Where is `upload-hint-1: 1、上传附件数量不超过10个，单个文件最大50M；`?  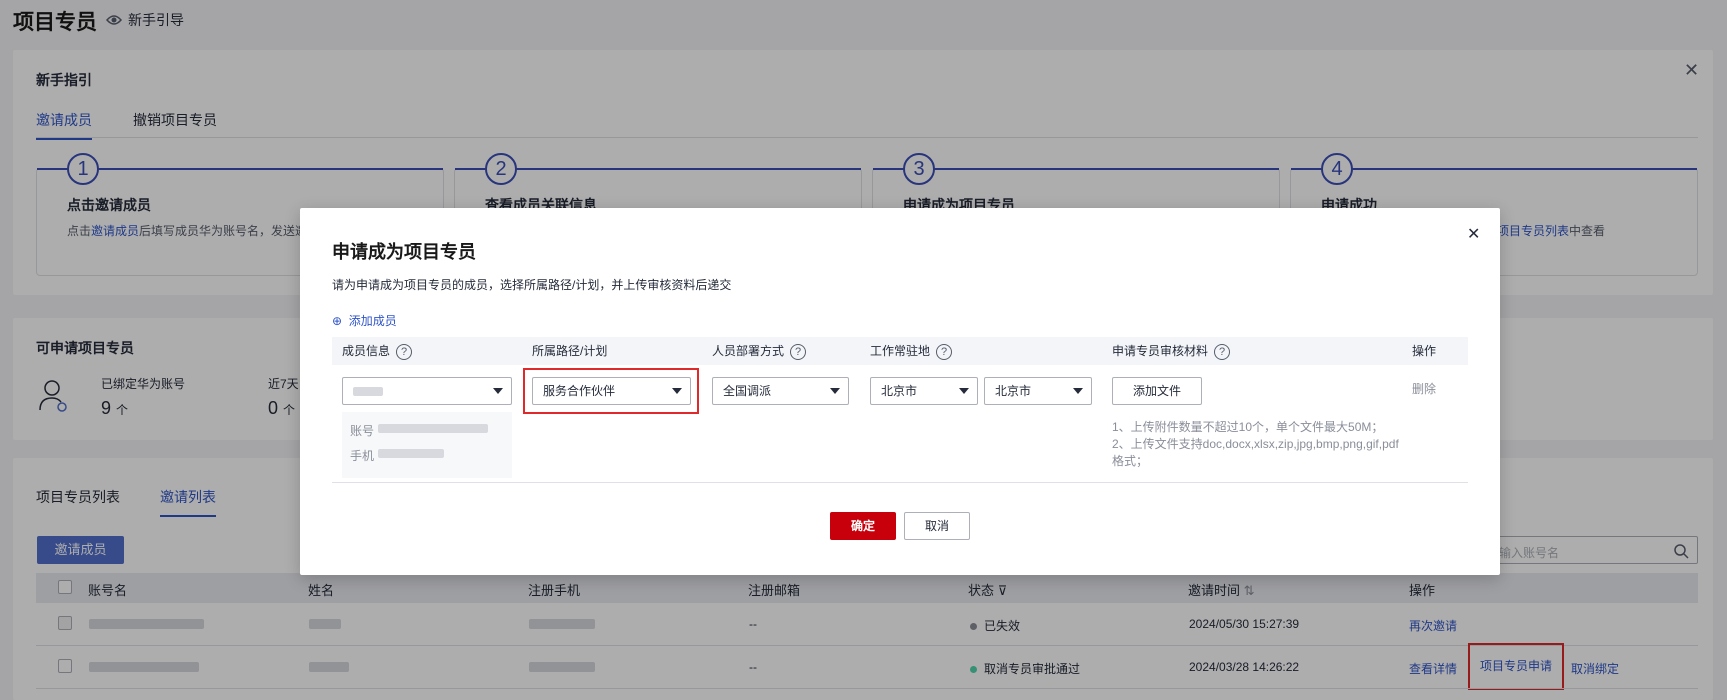
upload-hint-1: 1、上传附件数量不超过10个，单个文件最大50M； is located at coordinates (1248, 427).